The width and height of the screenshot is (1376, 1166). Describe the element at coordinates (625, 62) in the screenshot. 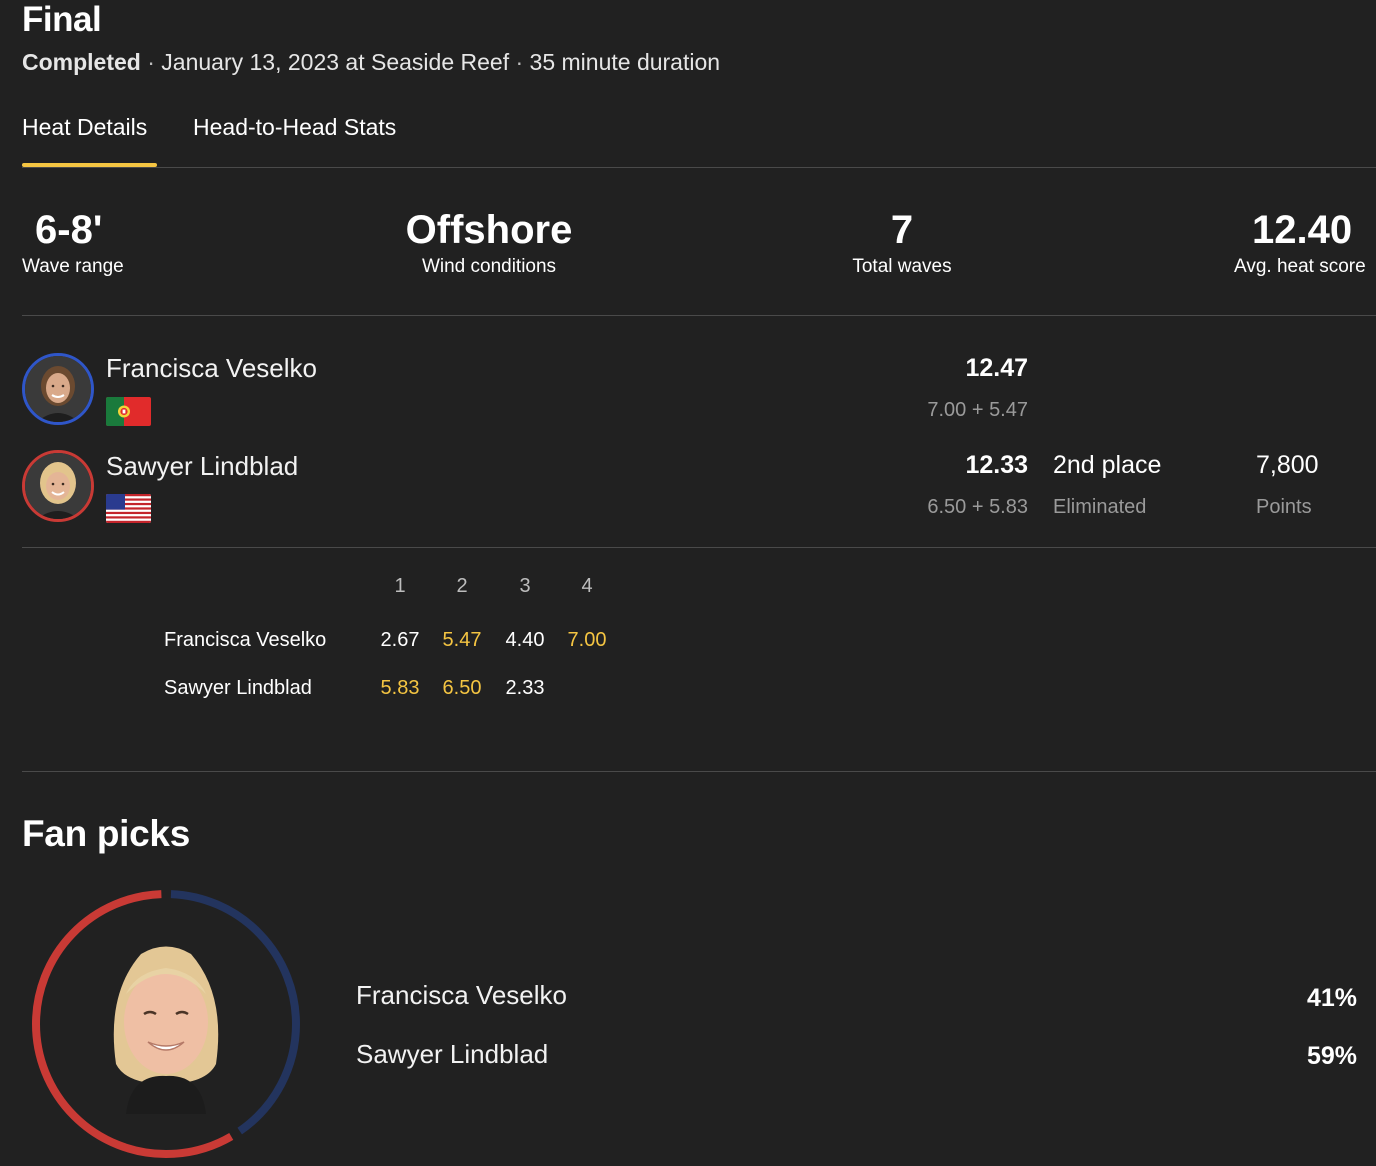

I see `heat-duration: 35 minute duration` at that location.